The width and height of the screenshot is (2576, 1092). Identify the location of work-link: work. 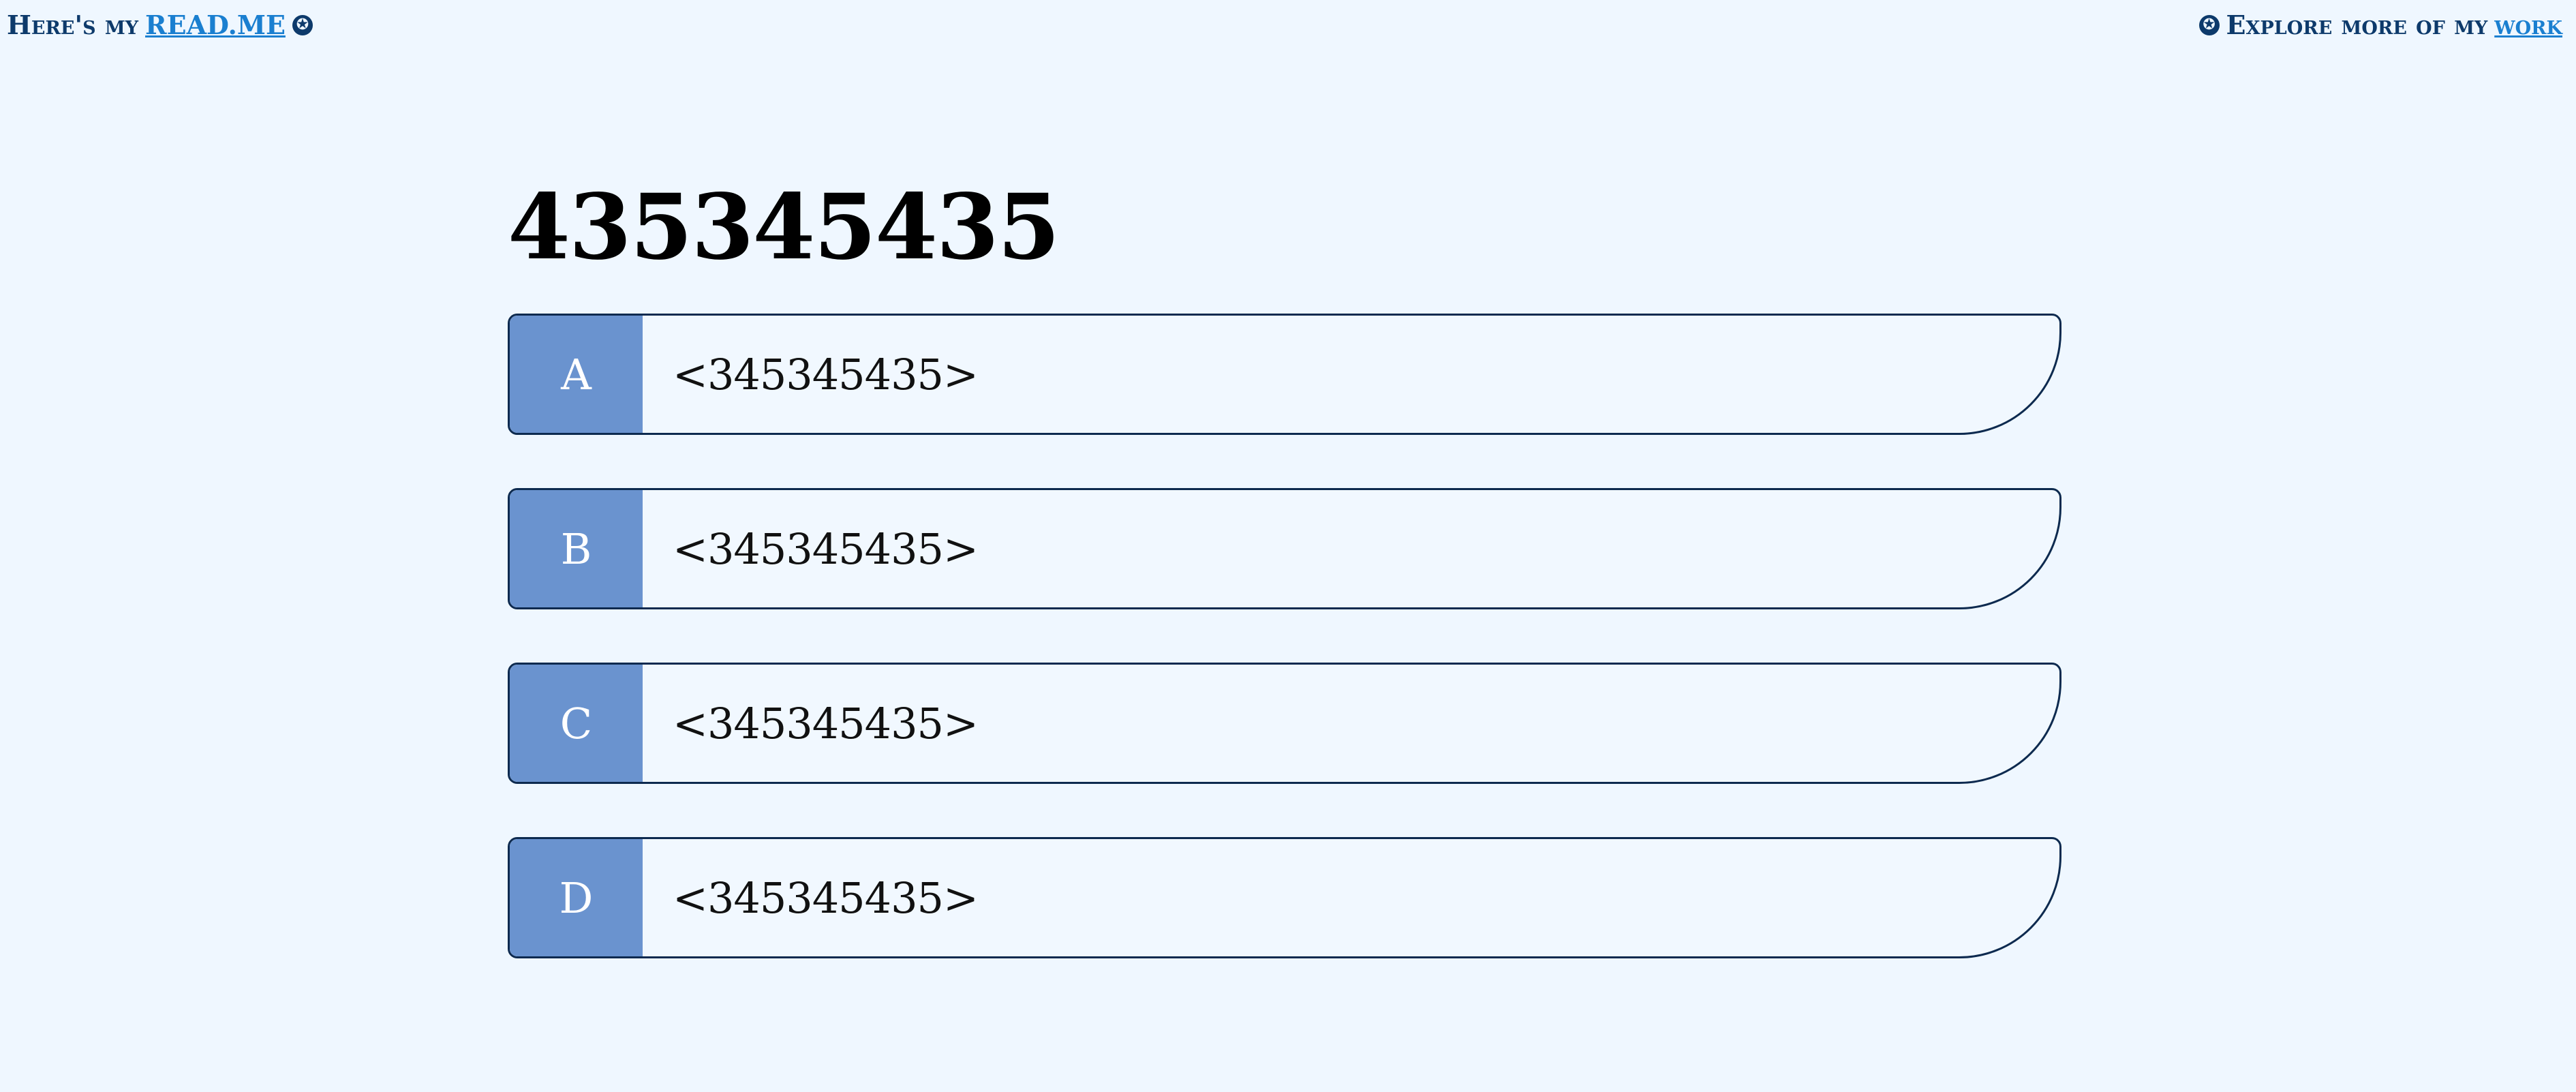
(2528, 25).